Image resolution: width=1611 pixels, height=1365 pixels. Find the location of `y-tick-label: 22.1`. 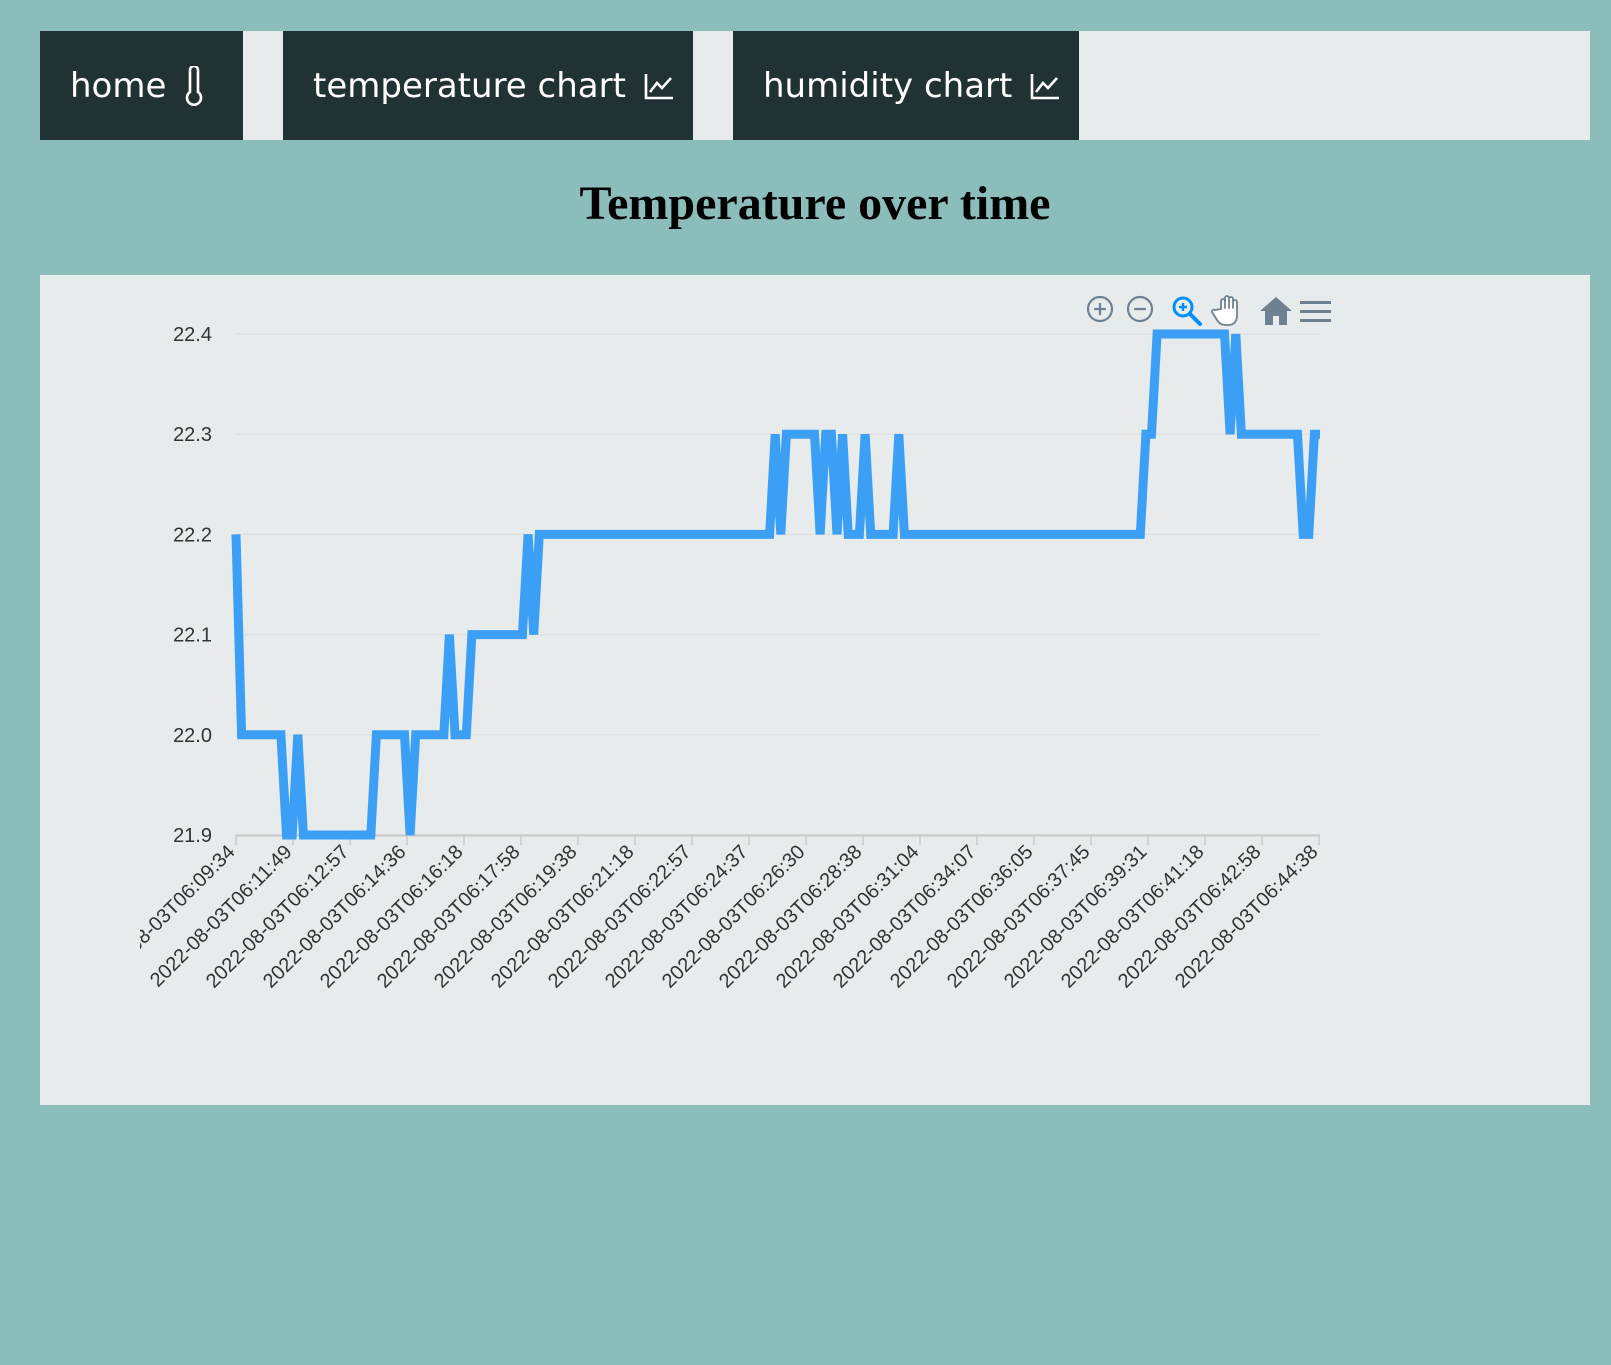

y-tick-label: 22.1 is located at coordinates (192, 636).